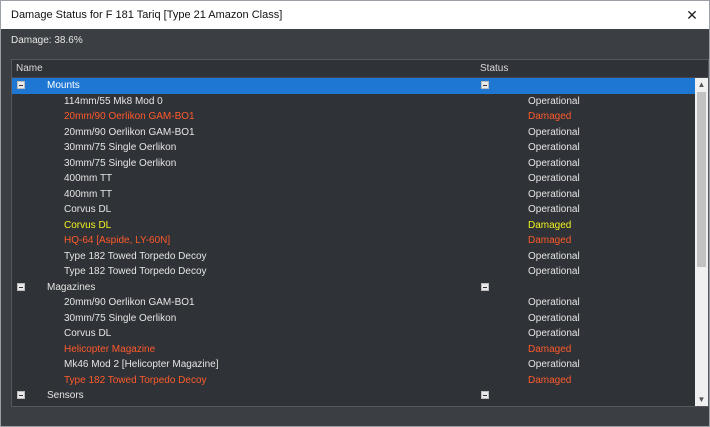 The image size is (710, 427). I want to click on scroll-thumb, so click(701, 179).